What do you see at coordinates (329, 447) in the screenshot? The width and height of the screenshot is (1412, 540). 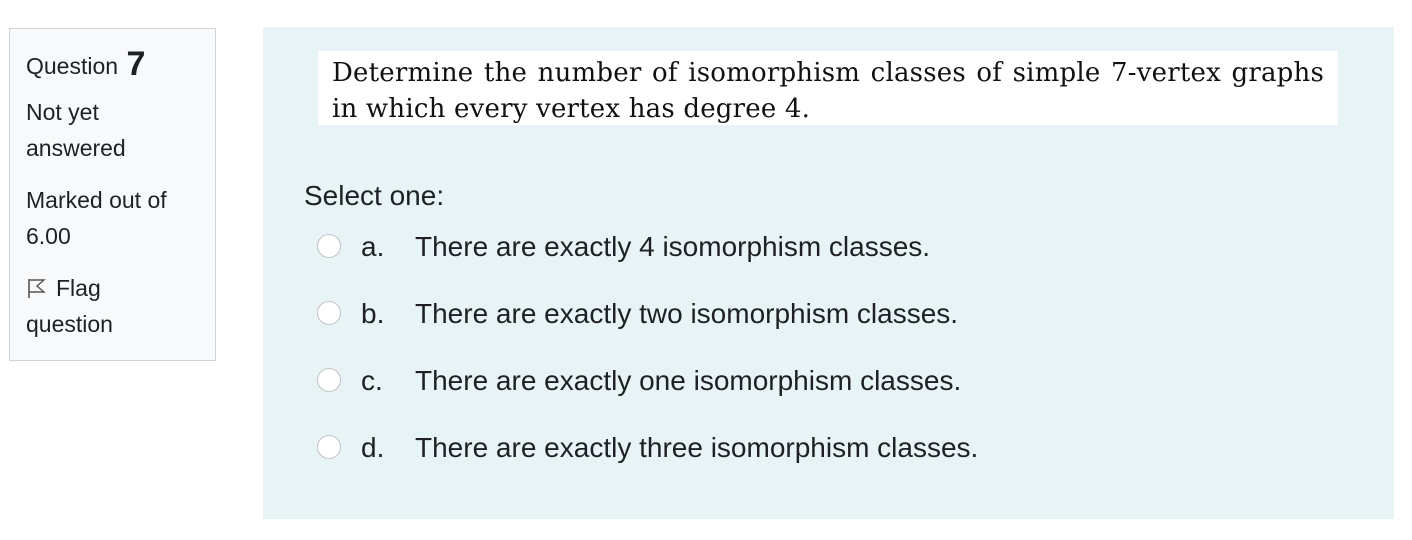 I see `radio-button-d` at bounding box center [329, 447].